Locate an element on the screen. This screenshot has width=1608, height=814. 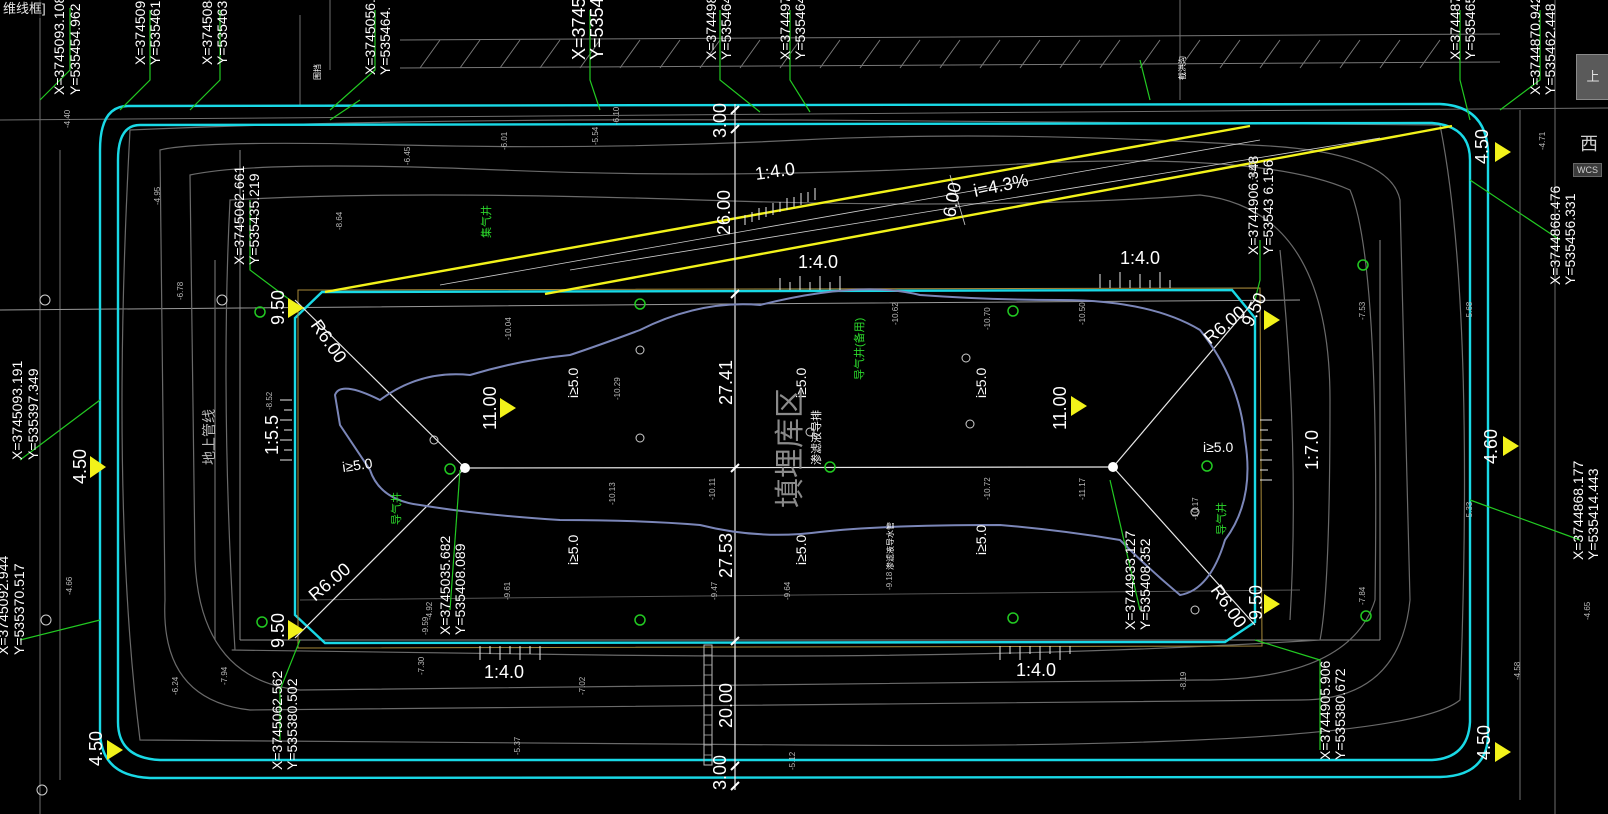
node-right is located at coordinates (1113, 467).